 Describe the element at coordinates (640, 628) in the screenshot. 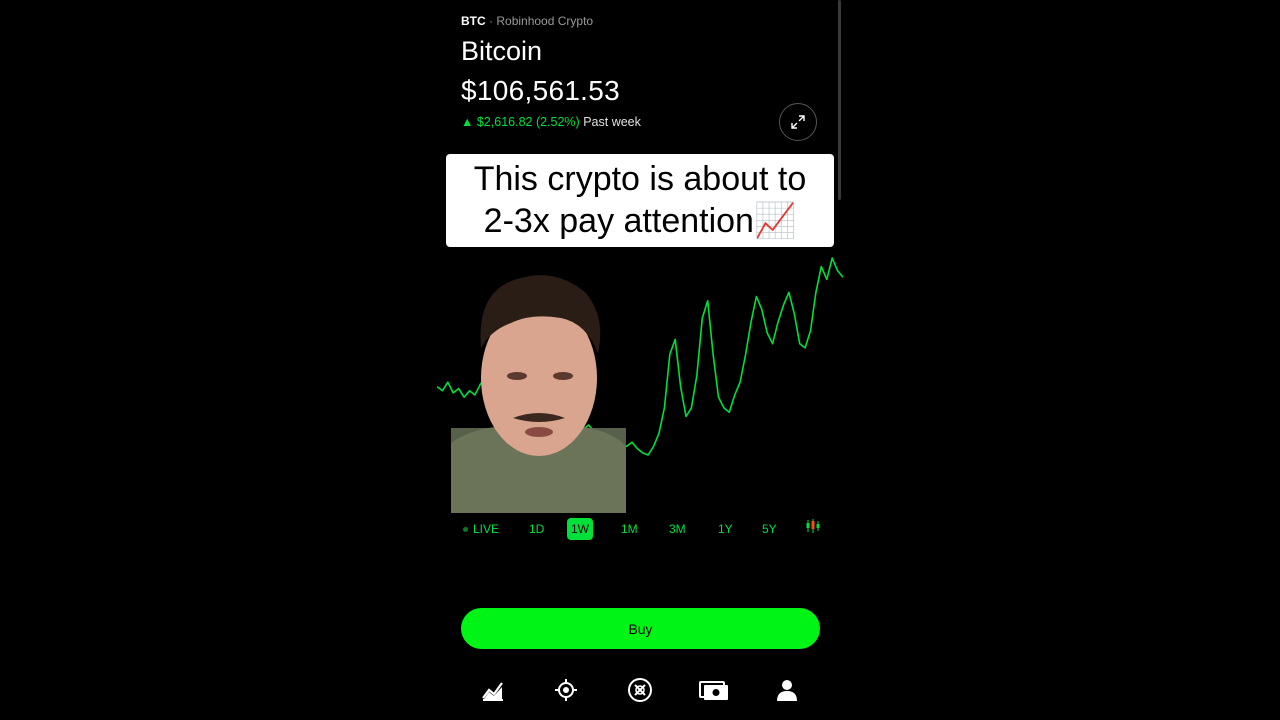

I see `buy-button: Buy` at that location.